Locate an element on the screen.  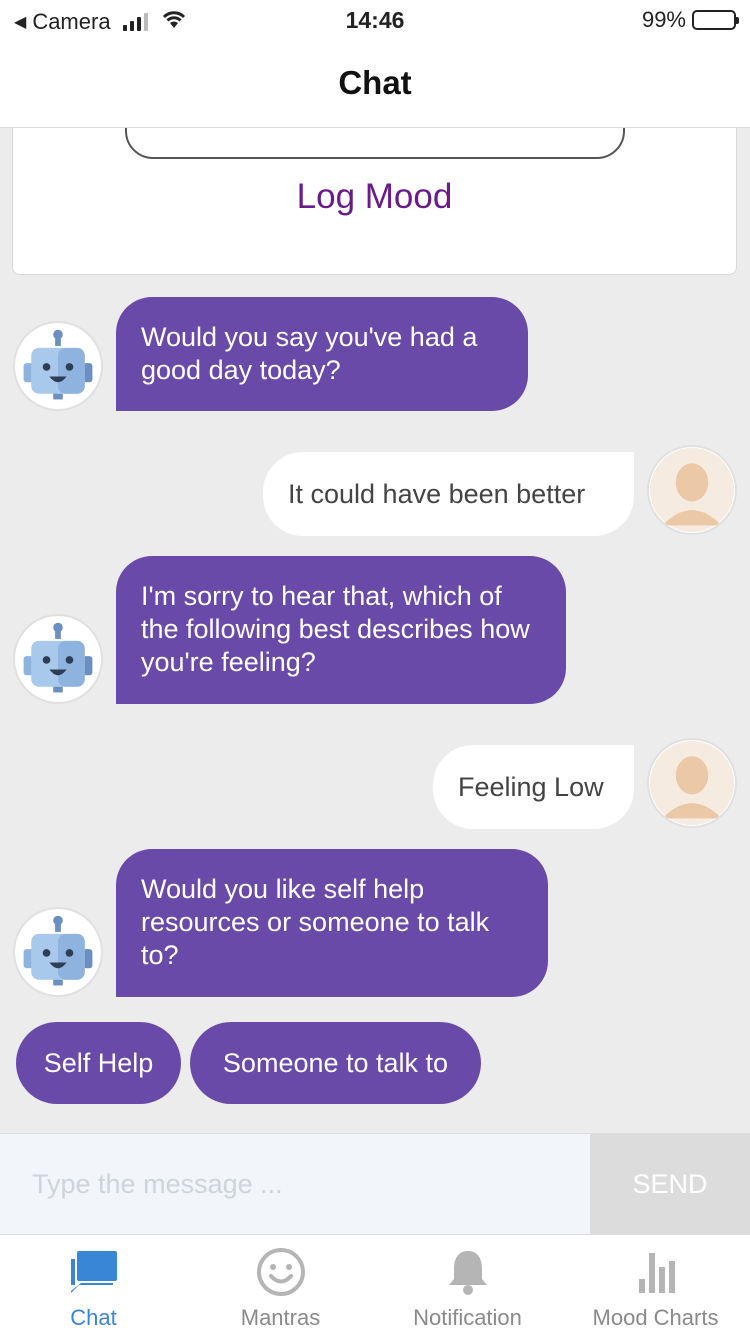
mood-card: Log Mood is located at coordinates (374, 201).